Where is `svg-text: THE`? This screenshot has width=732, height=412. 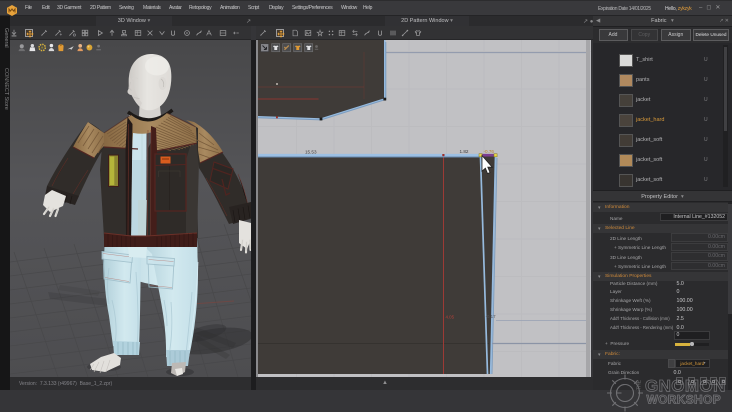
svg-text: THE is located at coordinates (640, 384).